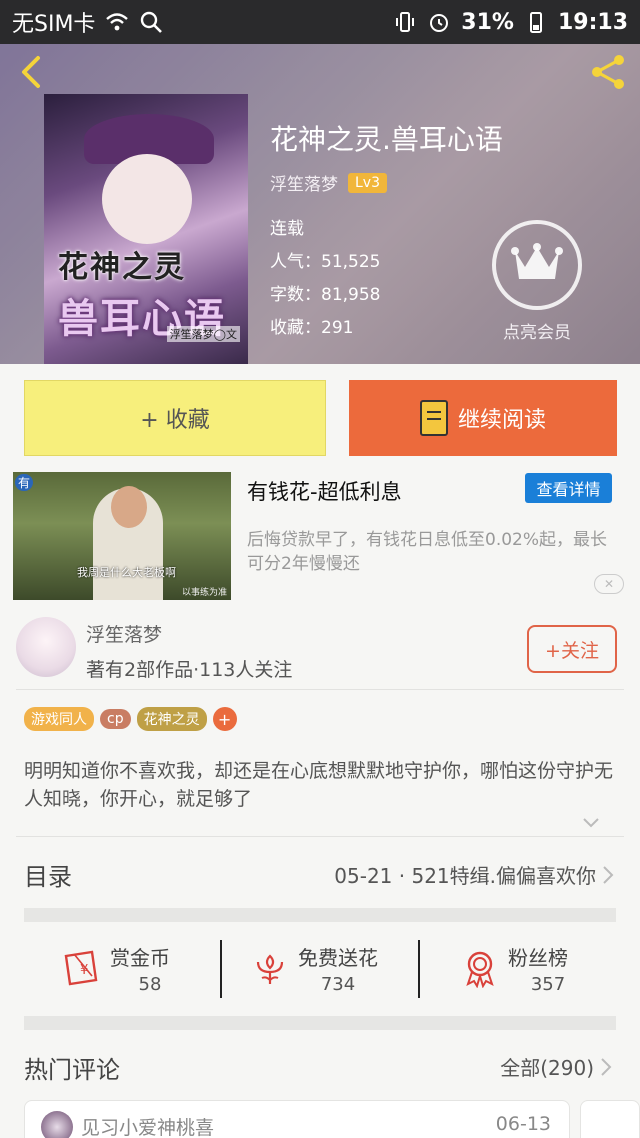 This screenshot has height=1138, width=640. I want to click on cover-credit: 浮笙落梦◯文, so click(203, 334).